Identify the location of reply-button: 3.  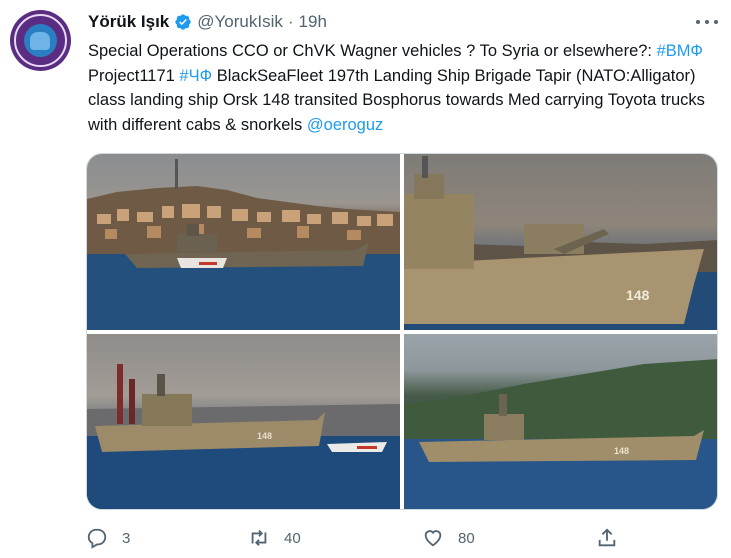
(108, 538).